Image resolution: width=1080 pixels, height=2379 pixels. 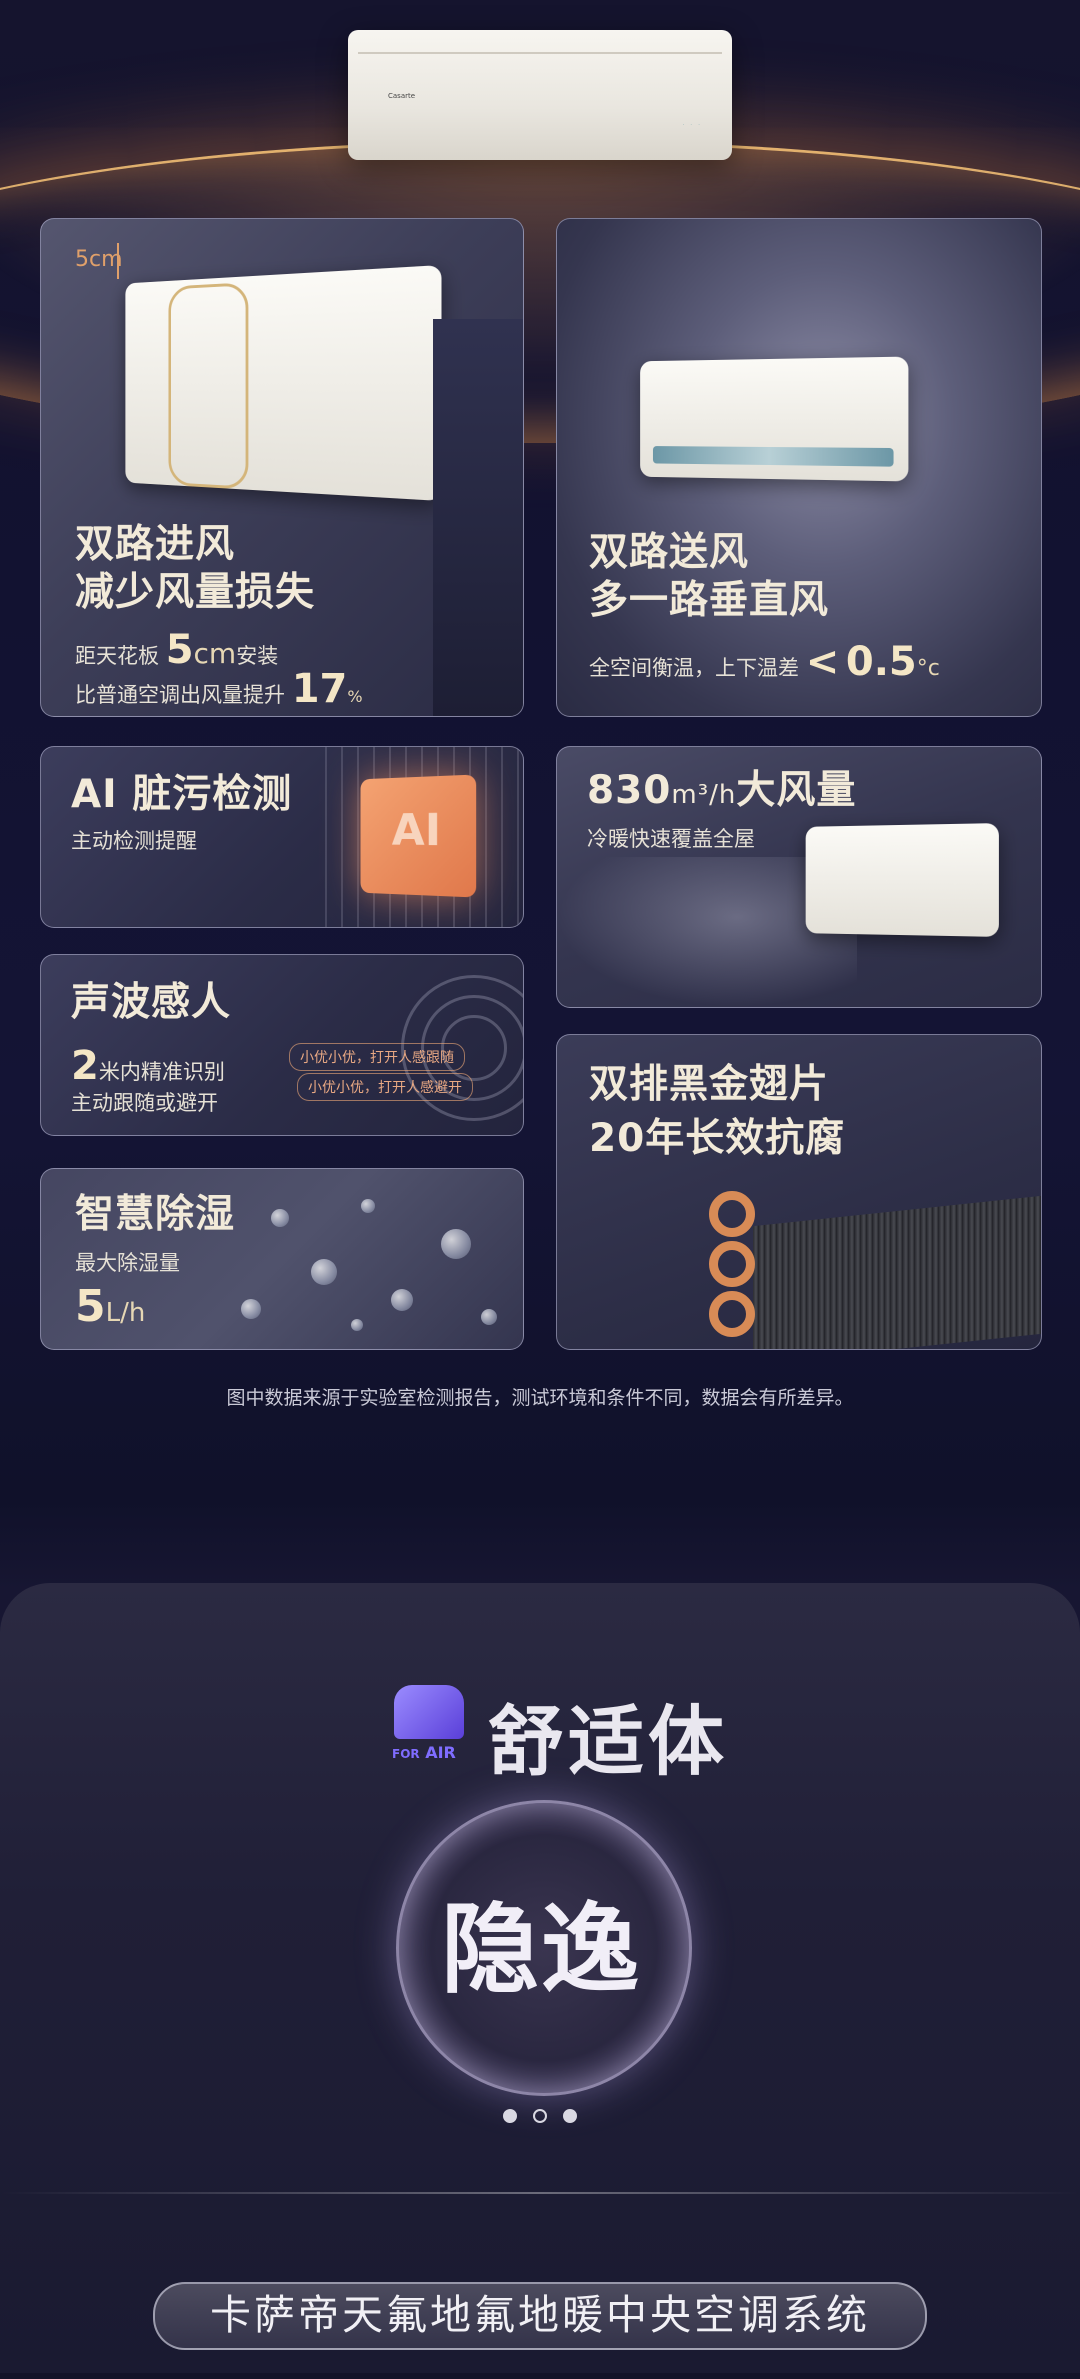 What do you see at coordinates (161, 1072) in the screenshot?
I see `stat-text: 米内精准识别` at bounding box center [161, 1072].